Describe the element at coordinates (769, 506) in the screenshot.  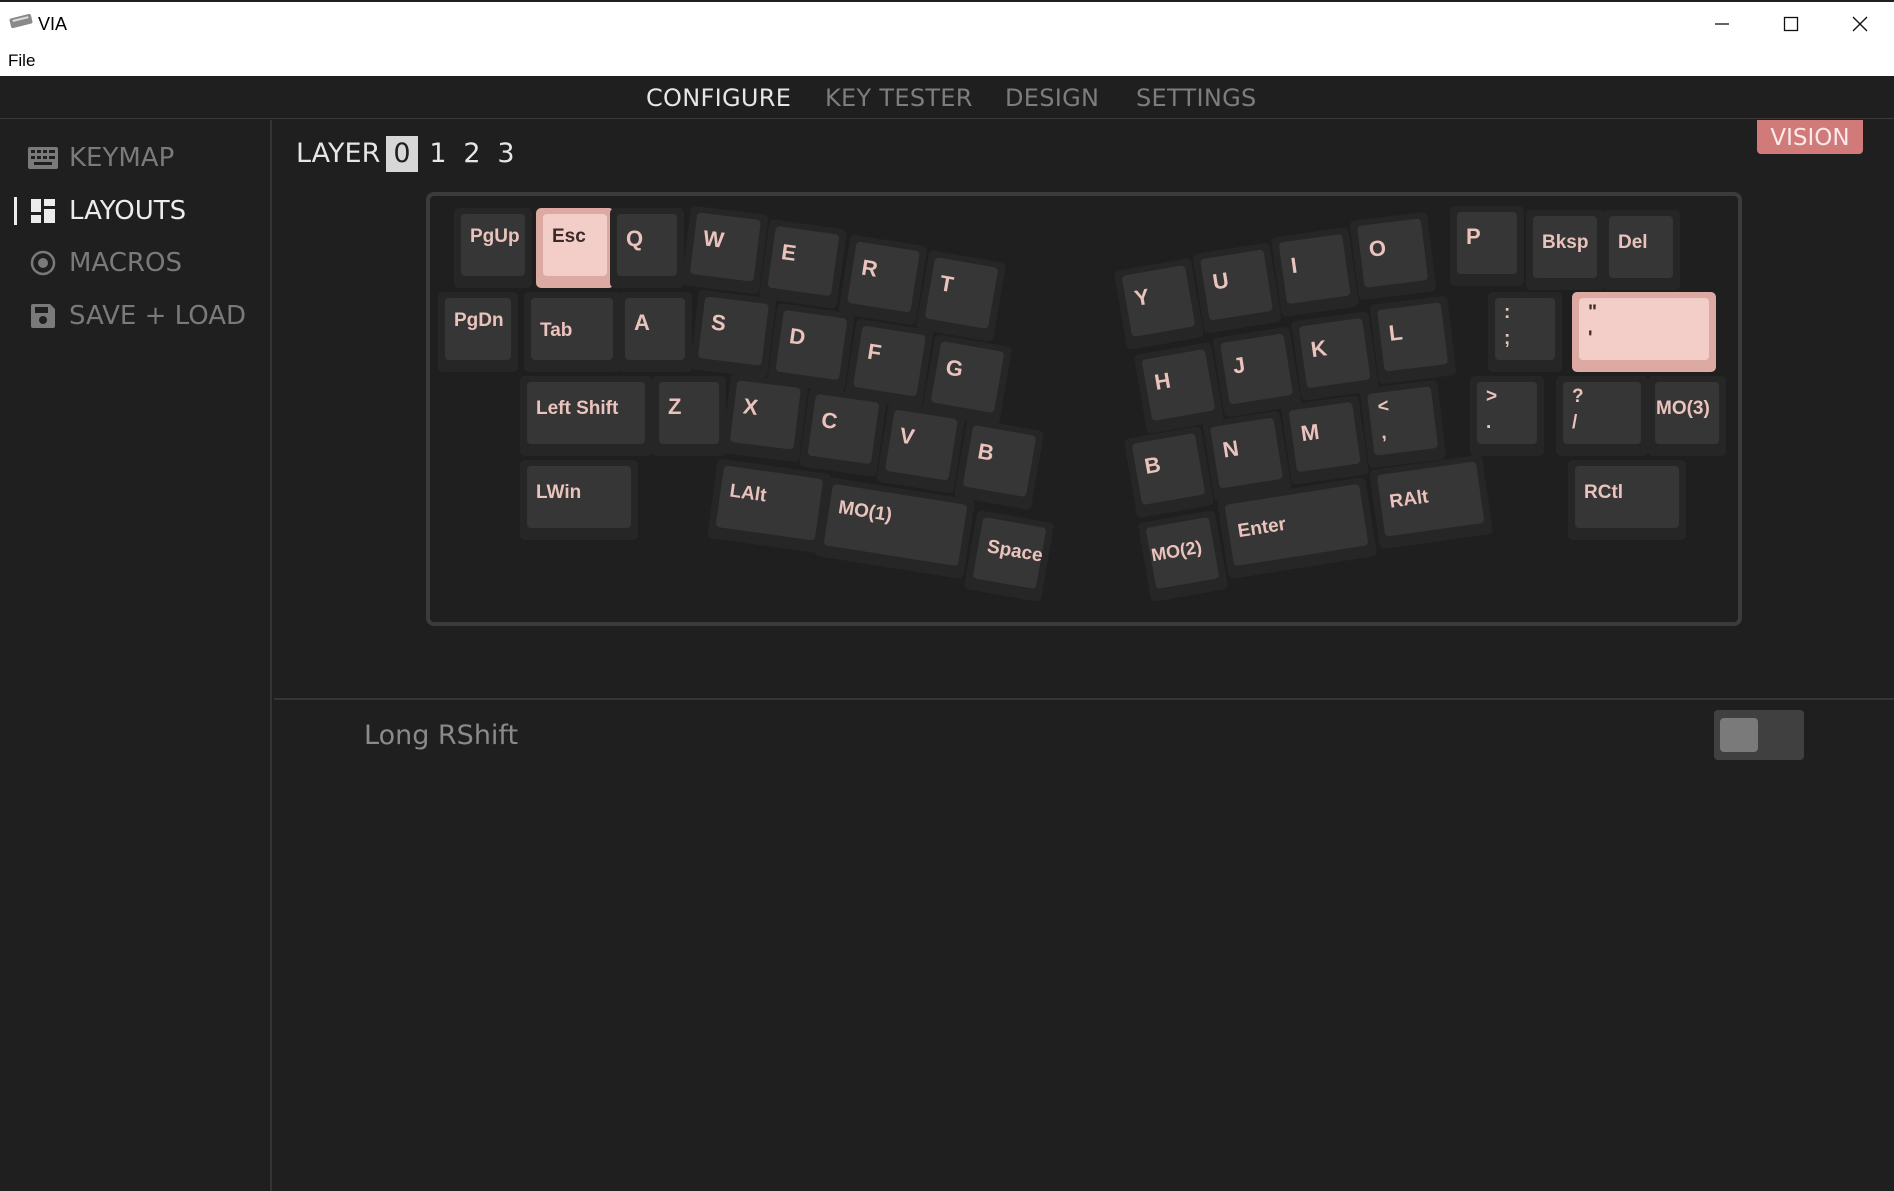
I see `key-lalt: LAlt` at that location.